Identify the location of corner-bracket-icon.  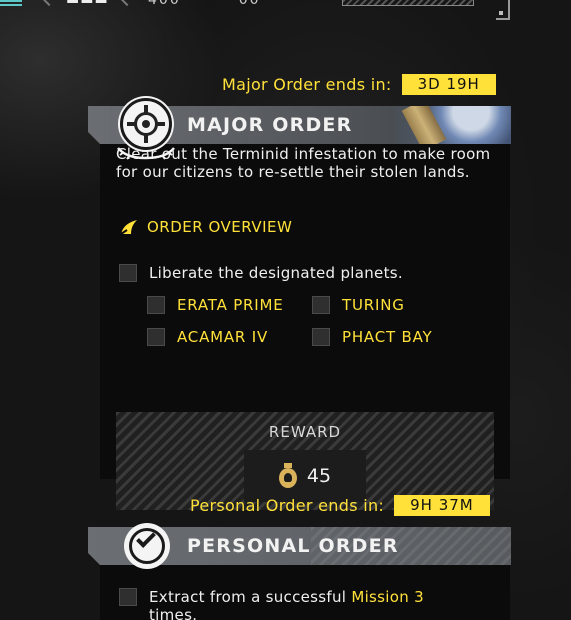
(503, 10).